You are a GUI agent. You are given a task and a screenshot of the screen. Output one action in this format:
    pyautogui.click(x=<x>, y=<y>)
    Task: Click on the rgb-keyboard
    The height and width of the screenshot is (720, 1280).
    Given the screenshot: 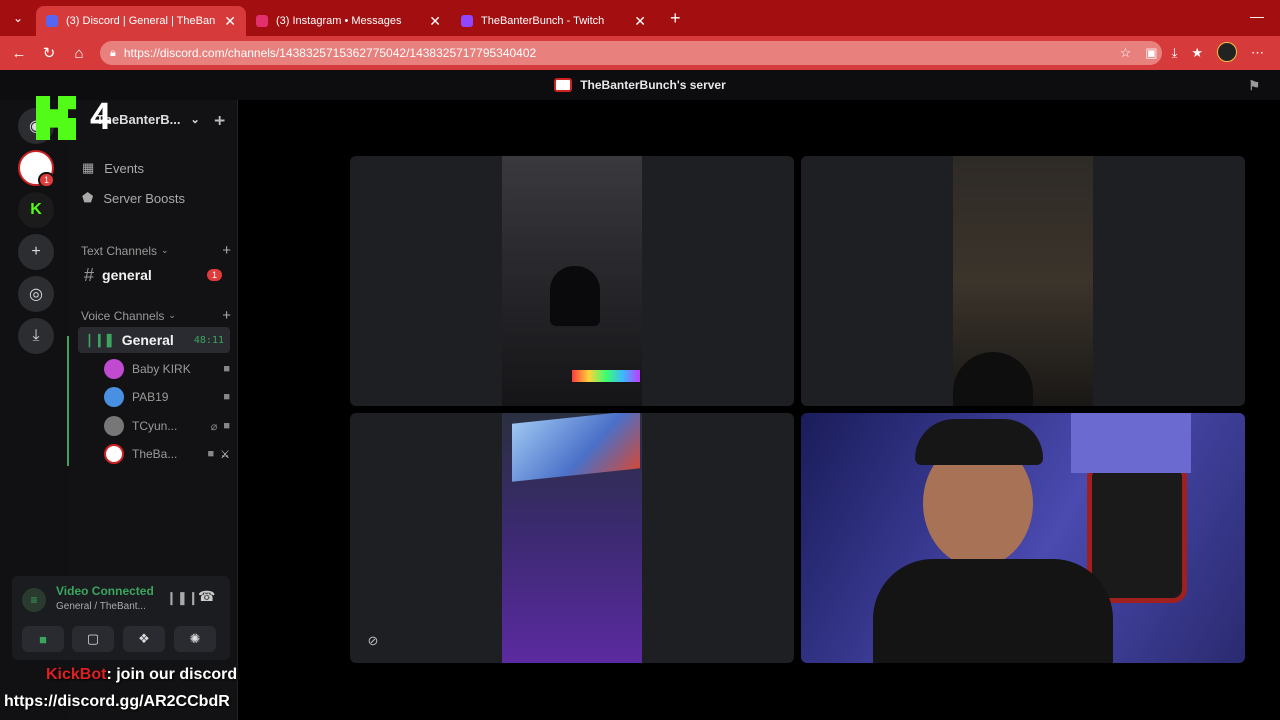 What is the action you would take?
    pyautogui.click(x=606, y=376)
    